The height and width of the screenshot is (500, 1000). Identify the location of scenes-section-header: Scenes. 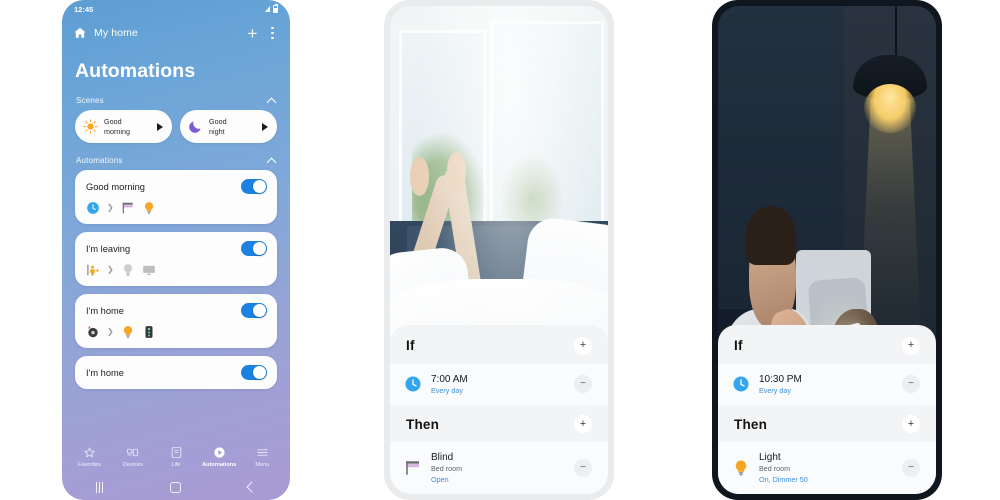
(176, 96).